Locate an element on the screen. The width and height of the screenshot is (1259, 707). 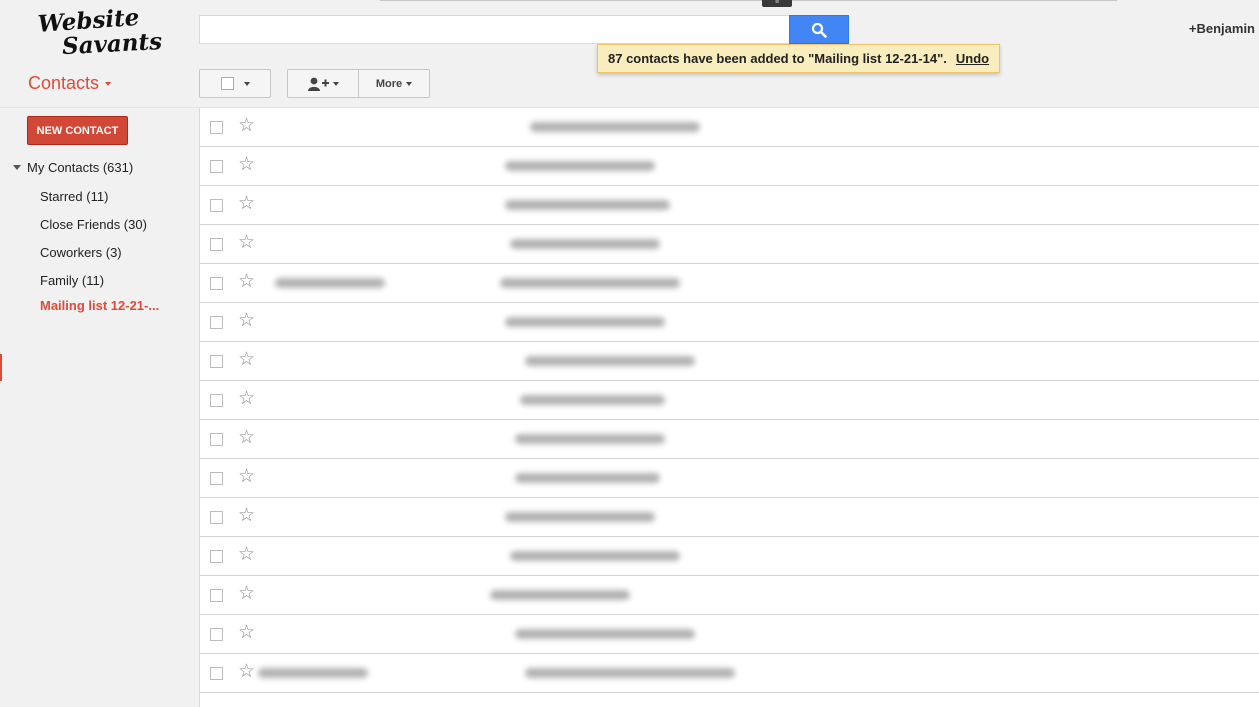
select-checkbox is located at coordinates (227, 83).